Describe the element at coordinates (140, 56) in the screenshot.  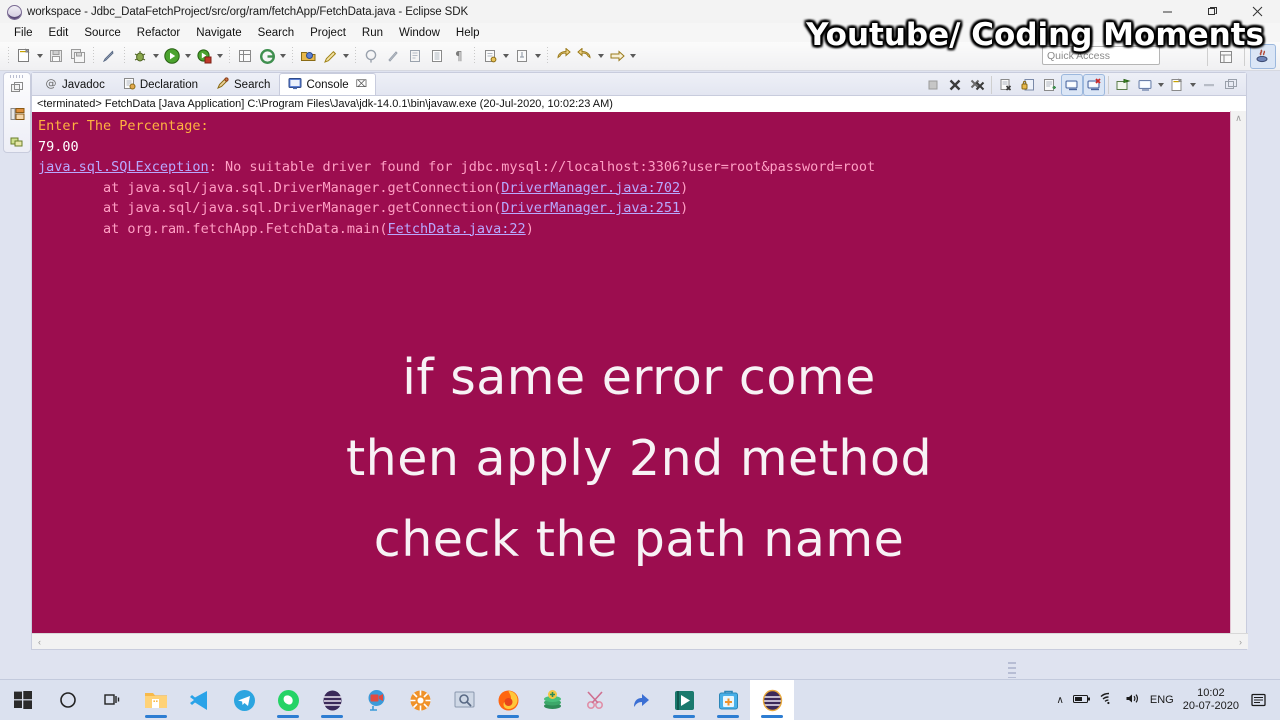
I see `debug-icon` at that location.